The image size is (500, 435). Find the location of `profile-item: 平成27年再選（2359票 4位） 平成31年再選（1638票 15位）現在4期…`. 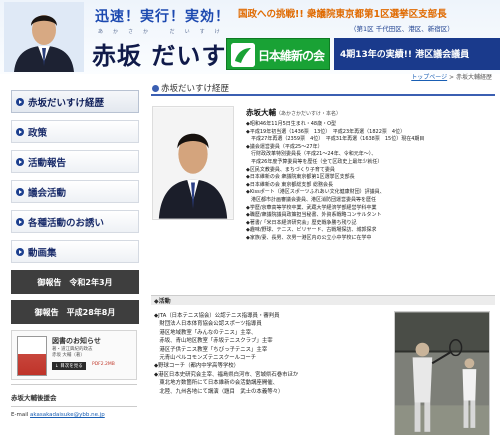

profile-item: 平成27年再選（2359票 4位） 平成31年再選（1638票 15位）現在4期… is located at coordinates (335, 139).